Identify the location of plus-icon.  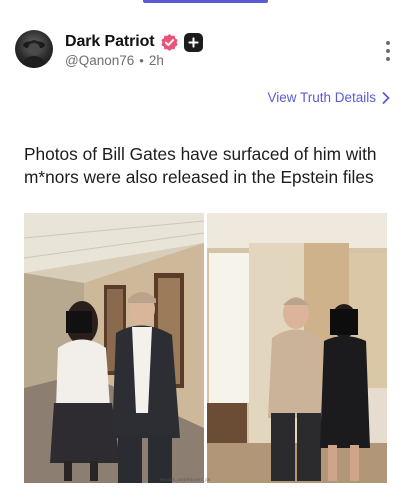
(193, 42).